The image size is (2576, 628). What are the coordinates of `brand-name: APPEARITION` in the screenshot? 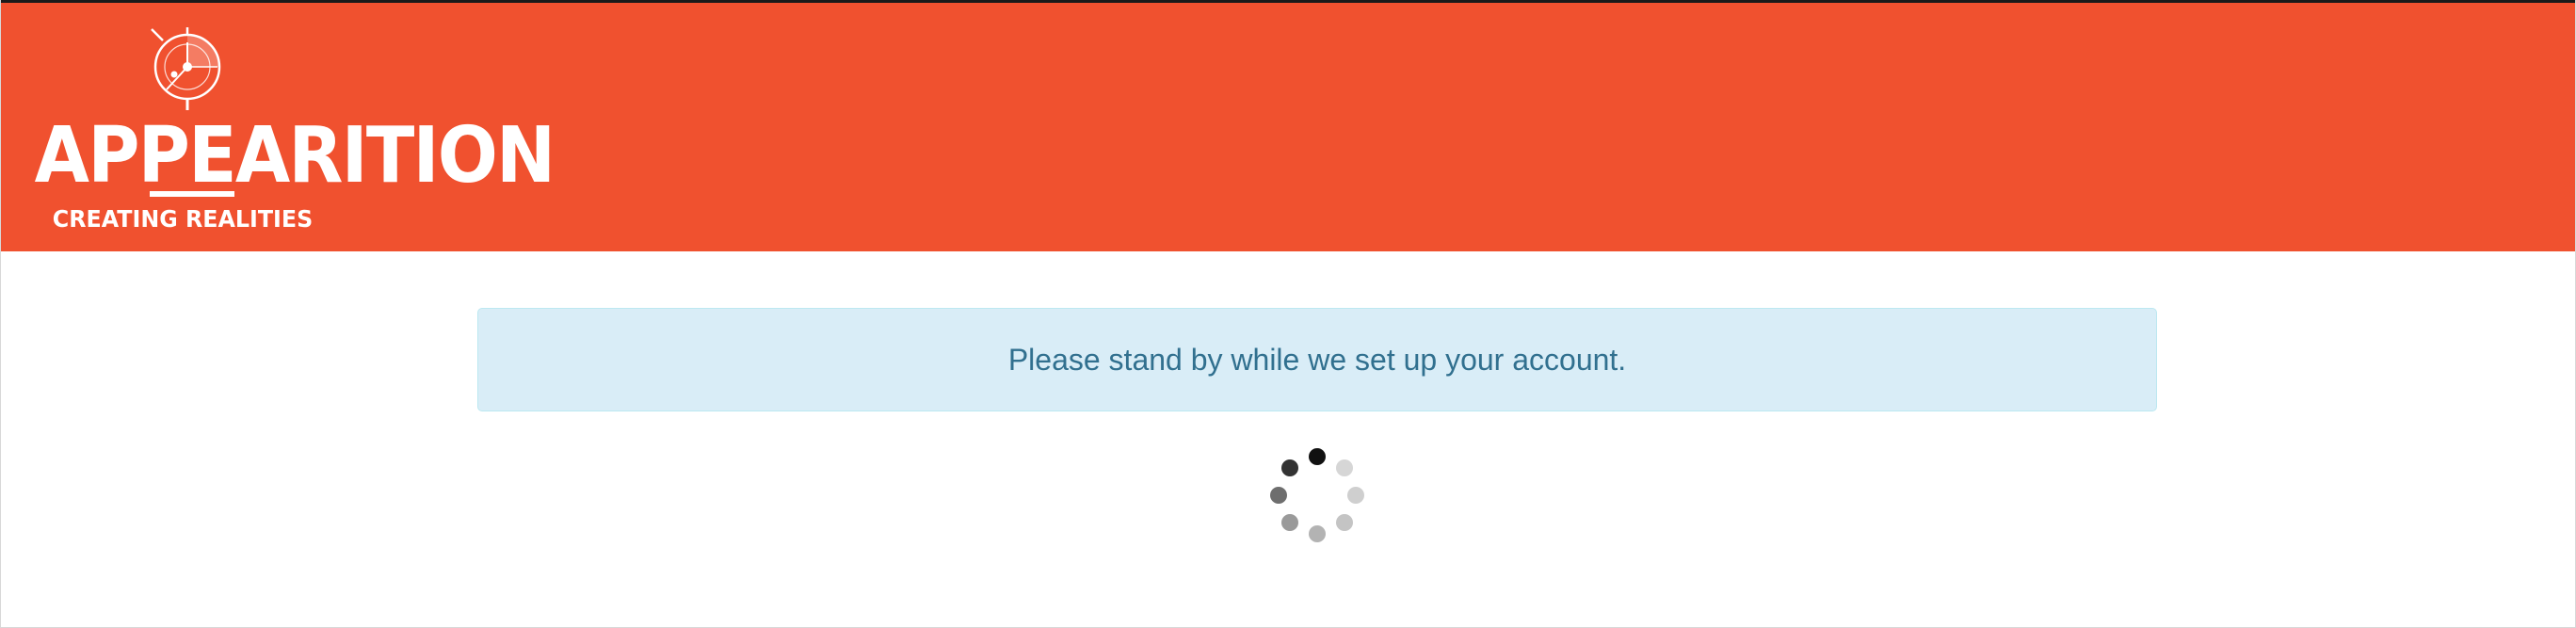 It's located at (294, 156).